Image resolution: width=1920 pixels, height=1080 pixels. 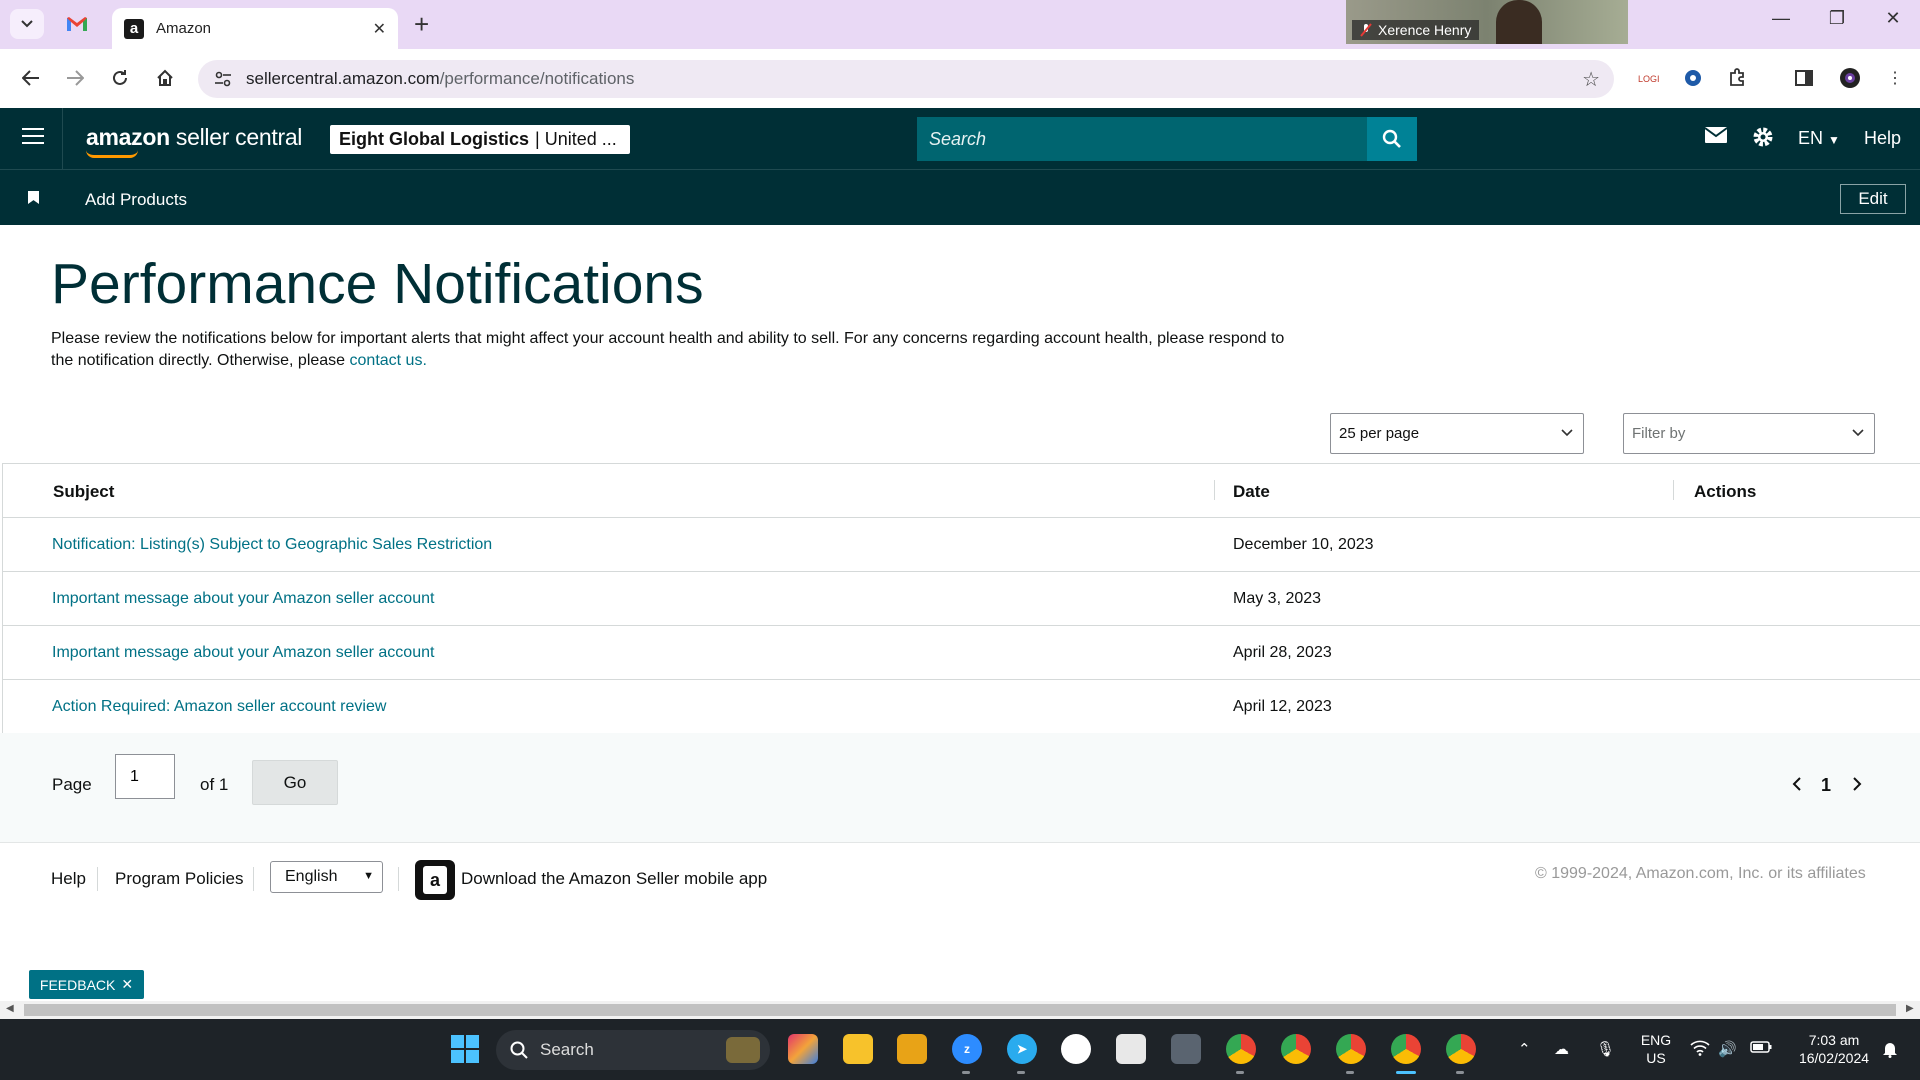 I want to click on home-button, so click(x=165, y=78).